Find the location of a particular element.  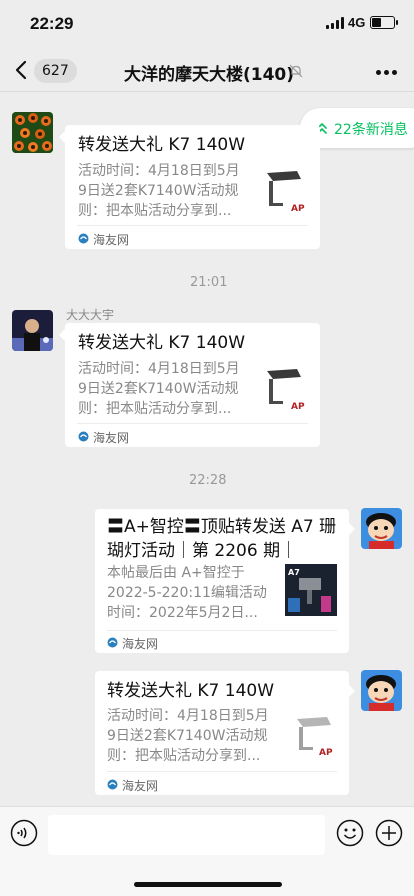

battery-icon is located at coordinates (384, 22).